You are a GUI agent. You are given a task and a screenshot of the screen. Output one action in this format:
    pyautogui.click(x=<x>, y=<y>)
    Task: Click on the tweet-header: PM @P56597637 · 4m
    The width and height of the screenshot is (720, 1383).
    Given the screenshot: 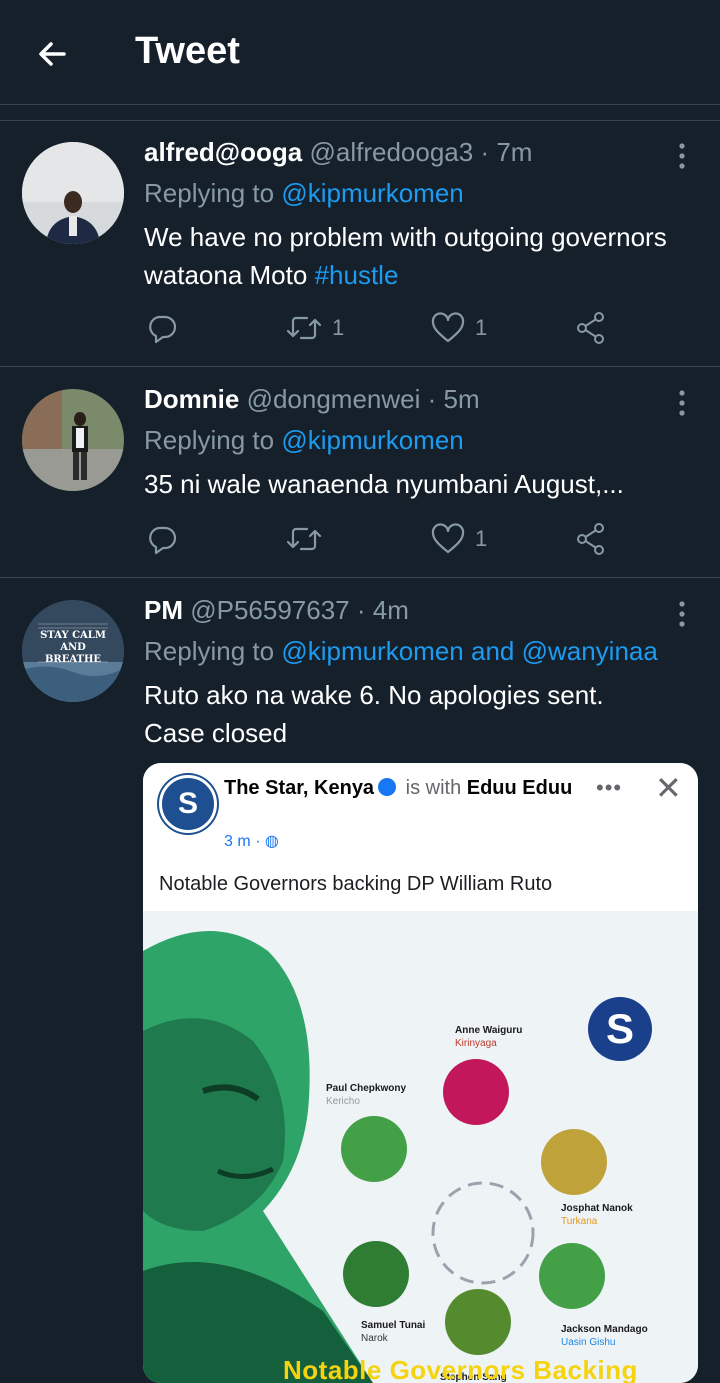 What is the action you would take?
    pyautogui.click(x=276, y=610)
    